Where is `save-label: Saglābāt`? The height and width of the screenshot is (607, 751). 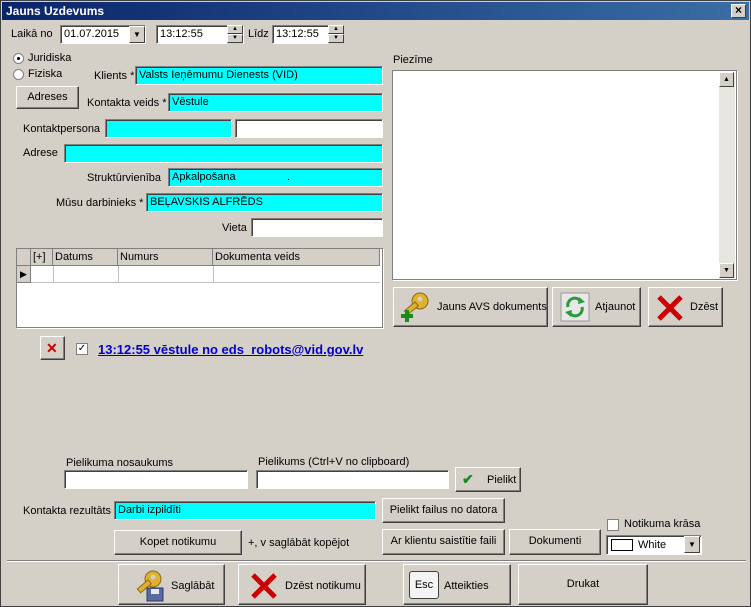 save-label: Saglābāt is located at coordinates (193, 586).